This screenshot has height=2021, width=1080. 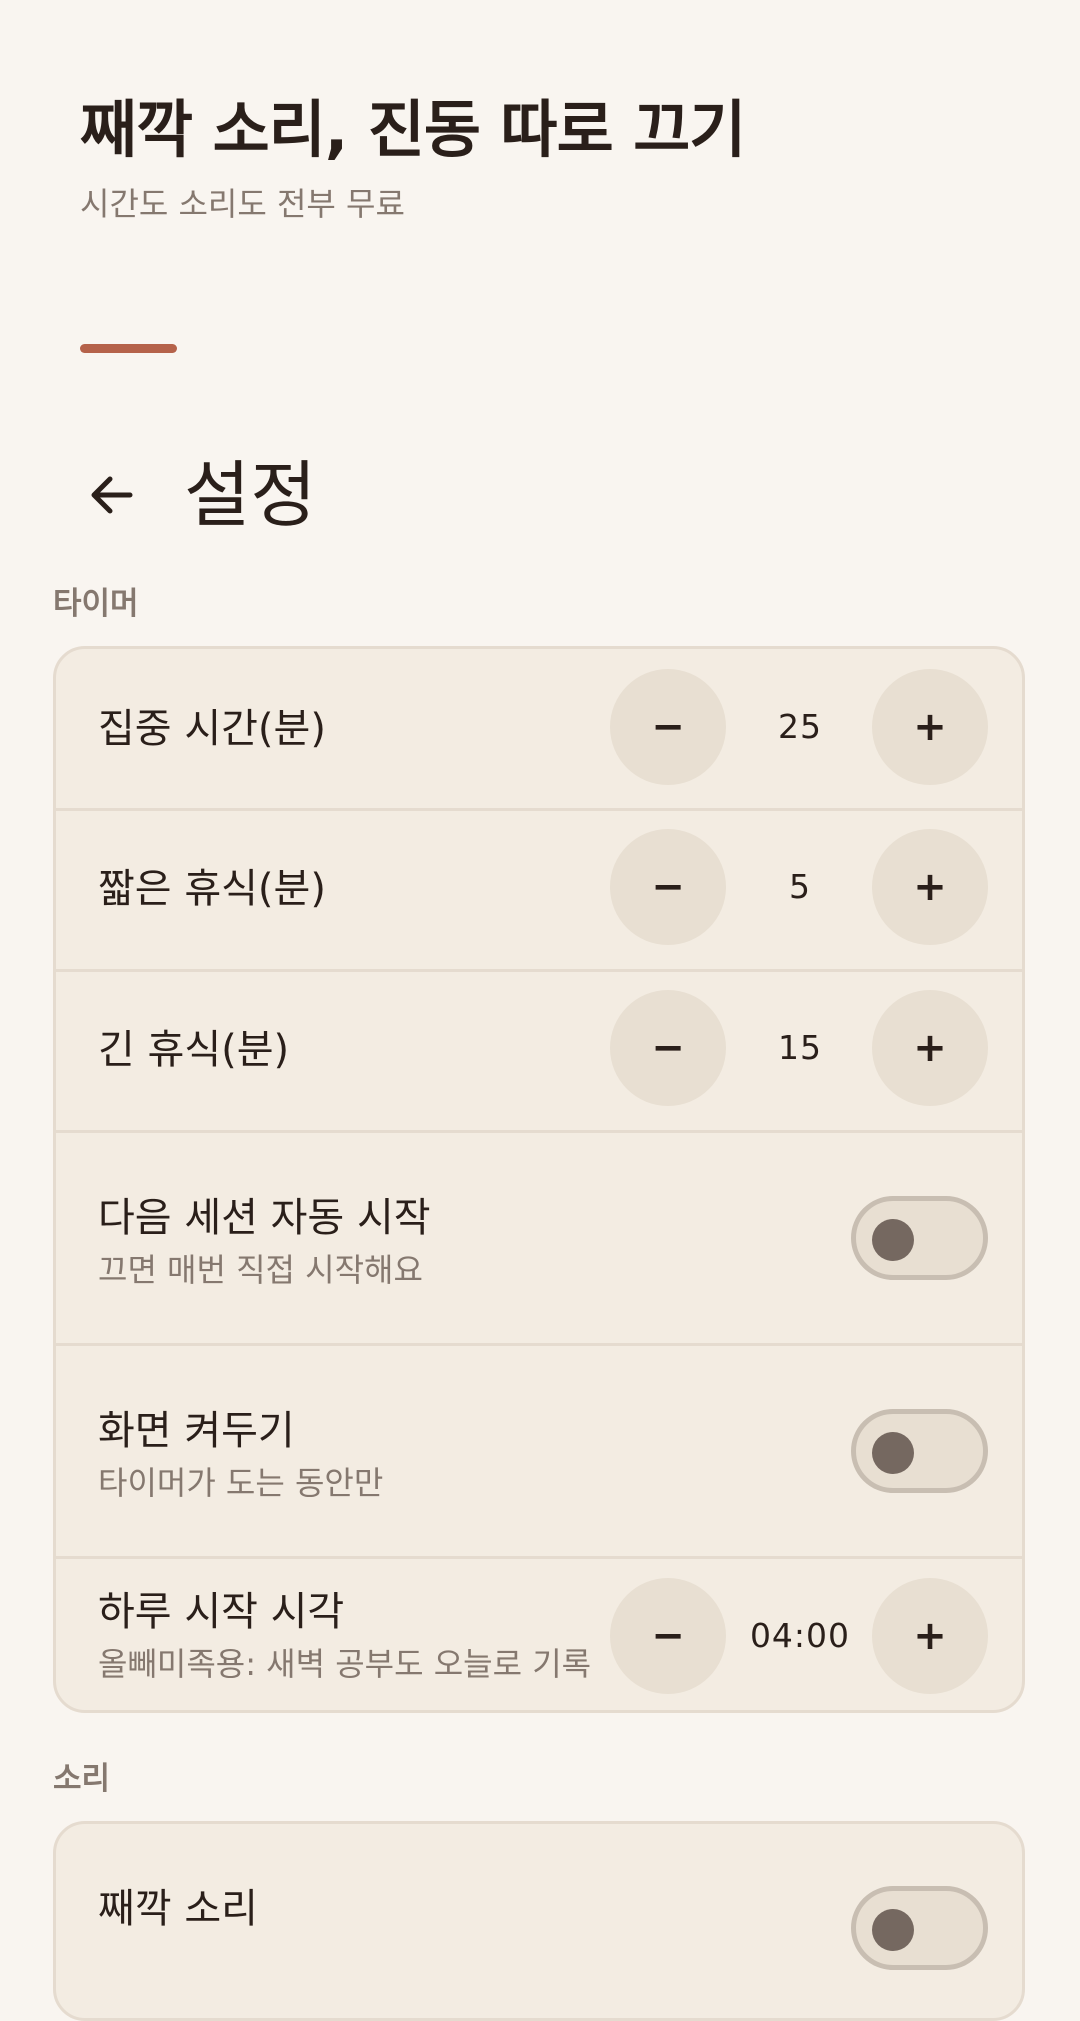 What do you see at coordinates (800, 886) in the screenshot?
I see `stepper-value: 5` at bounding box center [800, 886].